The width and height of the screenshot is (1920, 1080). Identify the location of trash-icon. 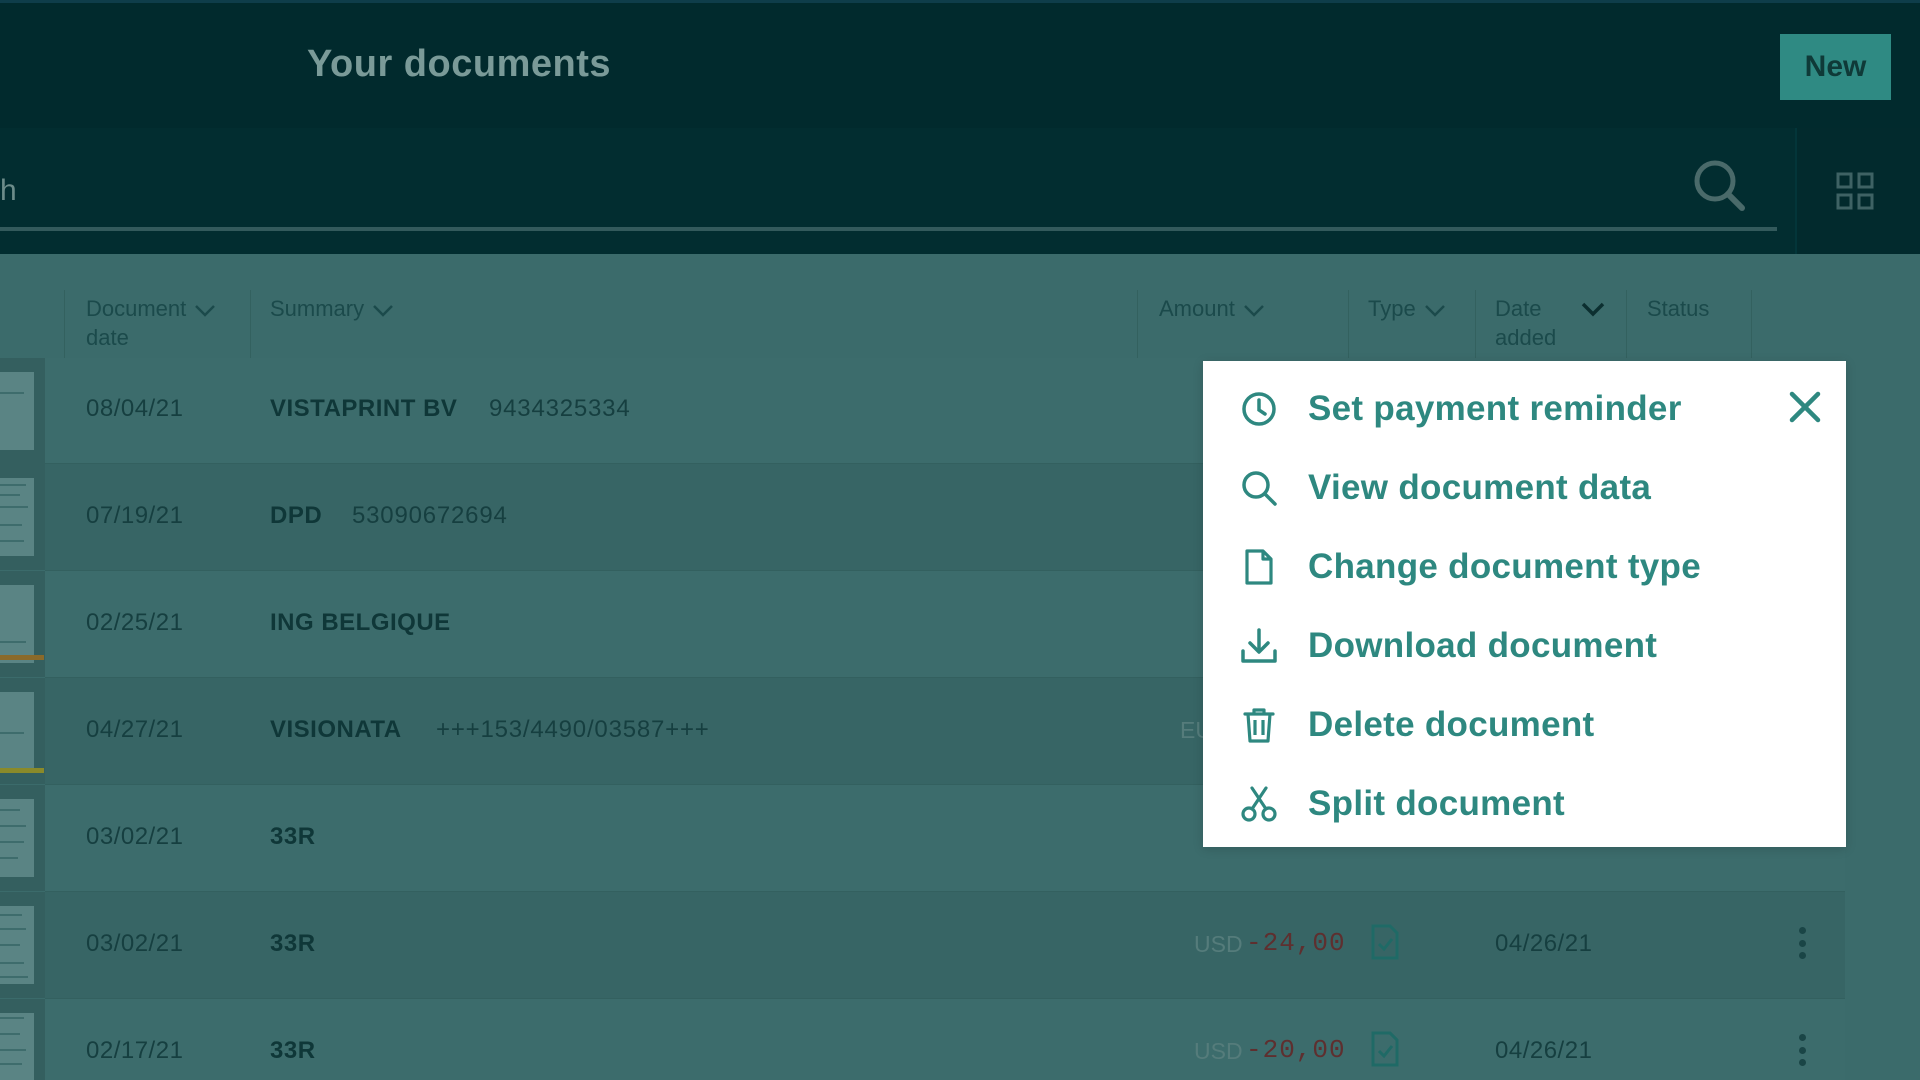
(1259, 725).